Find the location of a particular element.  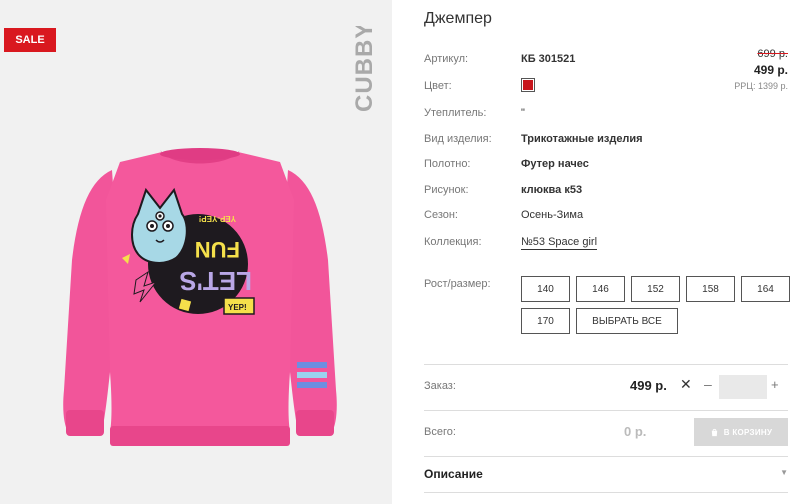

rrp-price: РРЦ: 1399 р. is located at coordinates (761, 86).